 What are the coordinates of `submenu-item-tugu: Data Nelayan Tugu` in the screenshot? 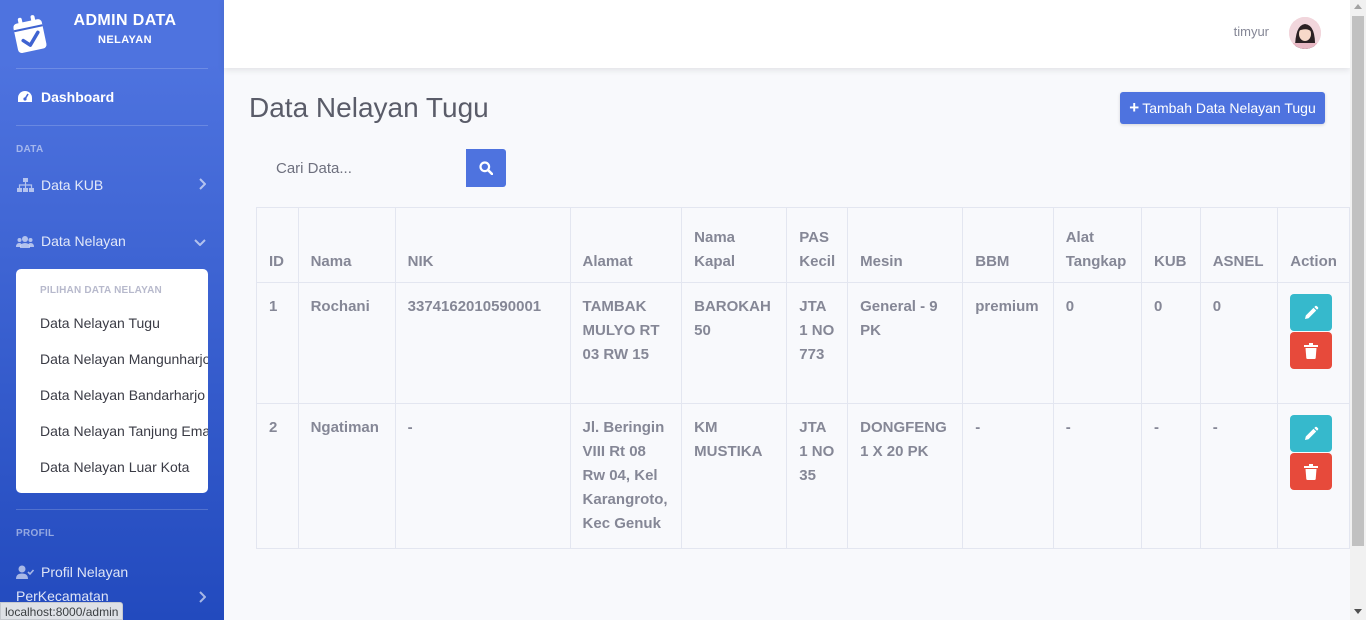 It's located at (112, 326).